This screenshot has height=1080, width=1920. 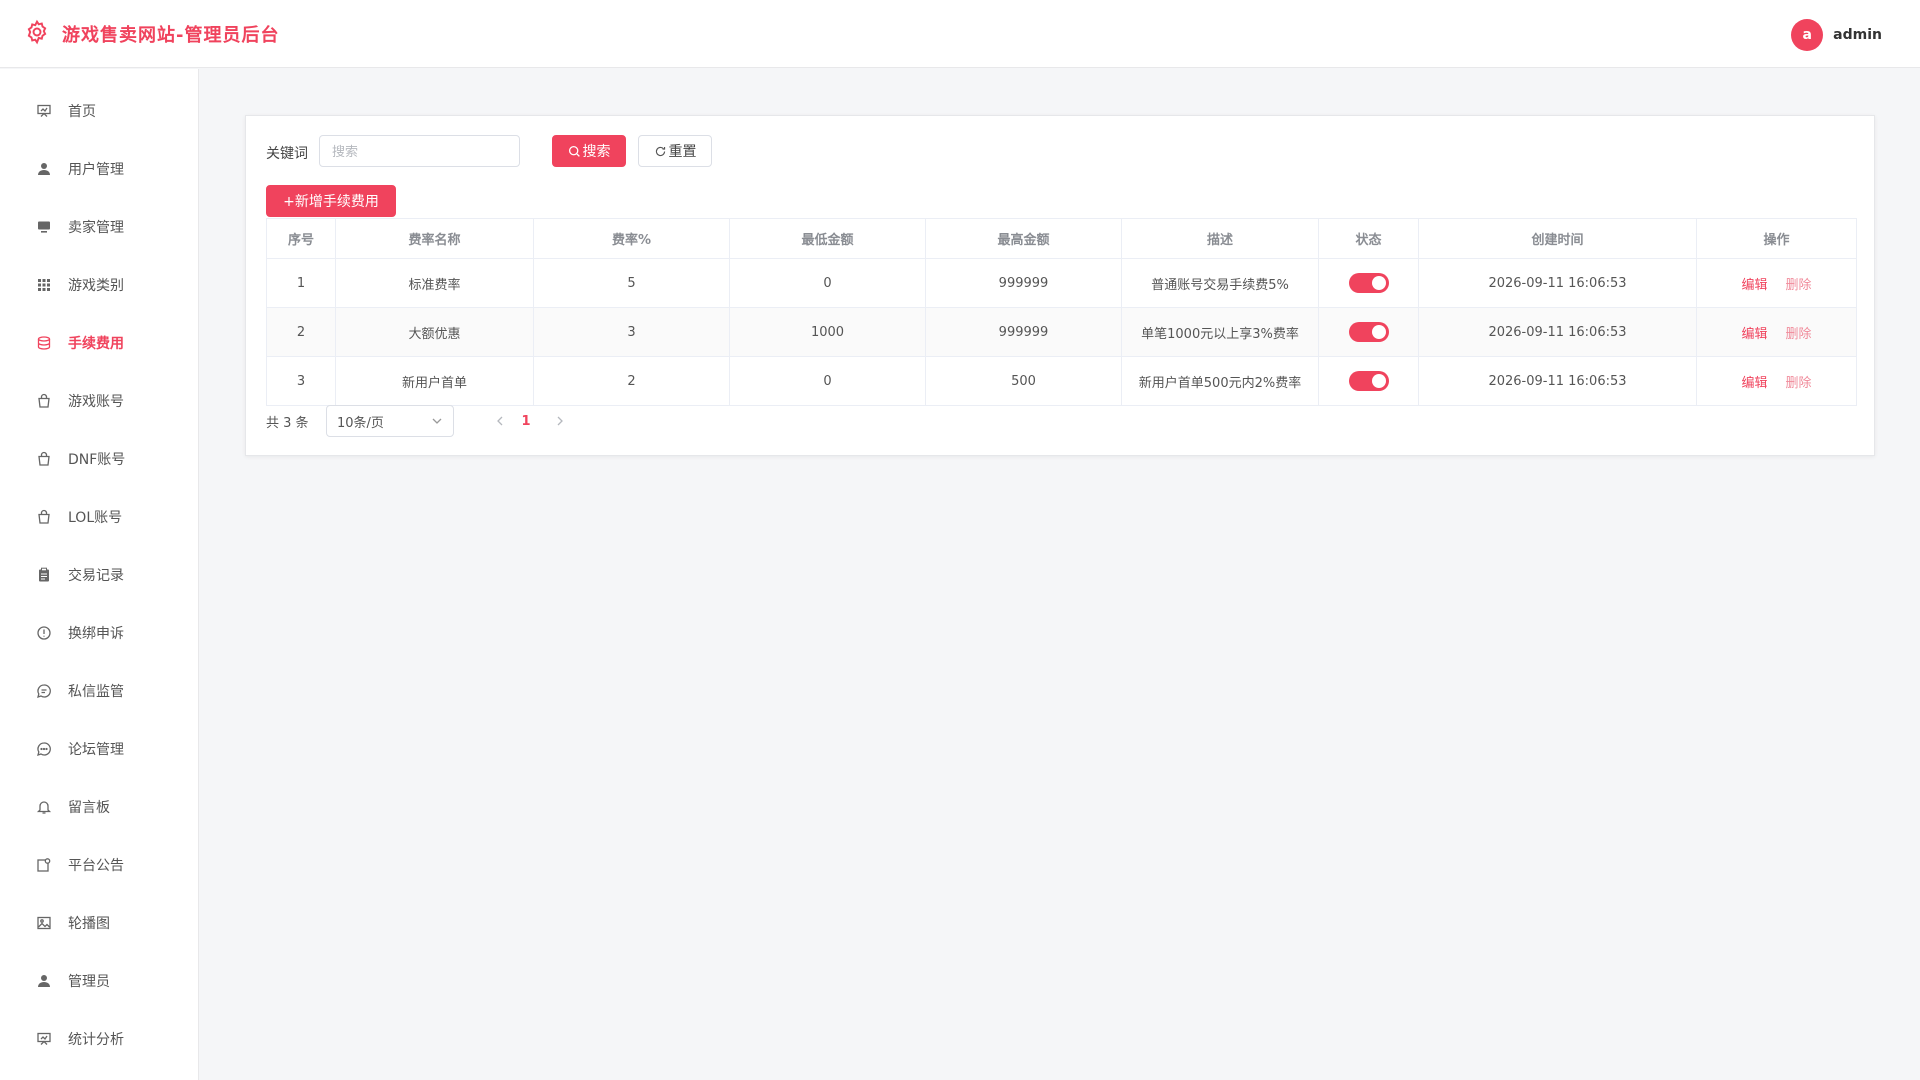 I want to click on sidebar-item-label: 论坛管理, so click(x=96, y=750).